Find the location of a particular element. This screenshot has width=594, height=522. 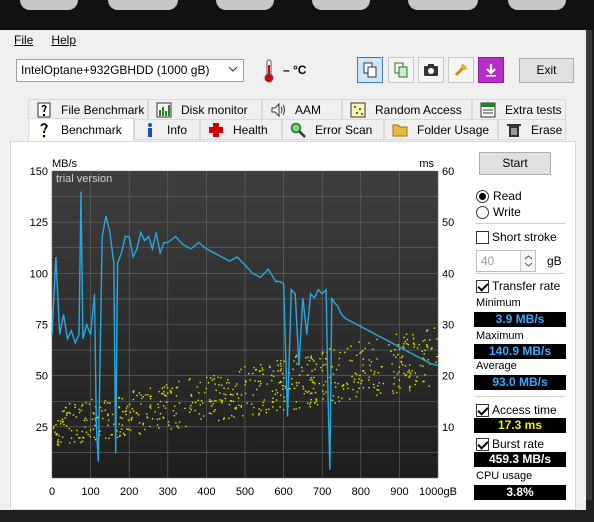

tab-disk-monitor: Disk monitor is located at coordinates (205, 109).